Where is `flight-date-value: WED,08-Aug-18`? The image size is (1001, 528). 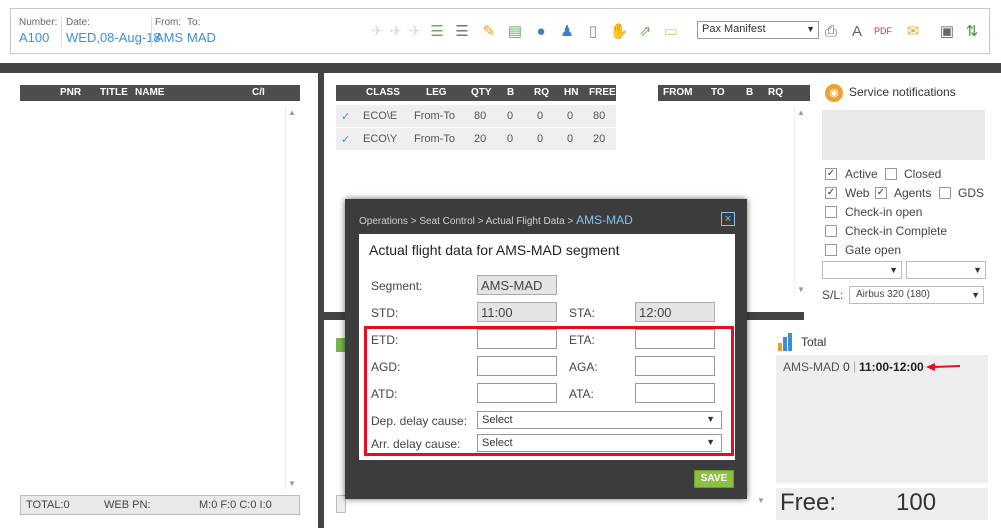 flight-date-value: WED,08-Aug-18 is located at coordinates (113, 37).